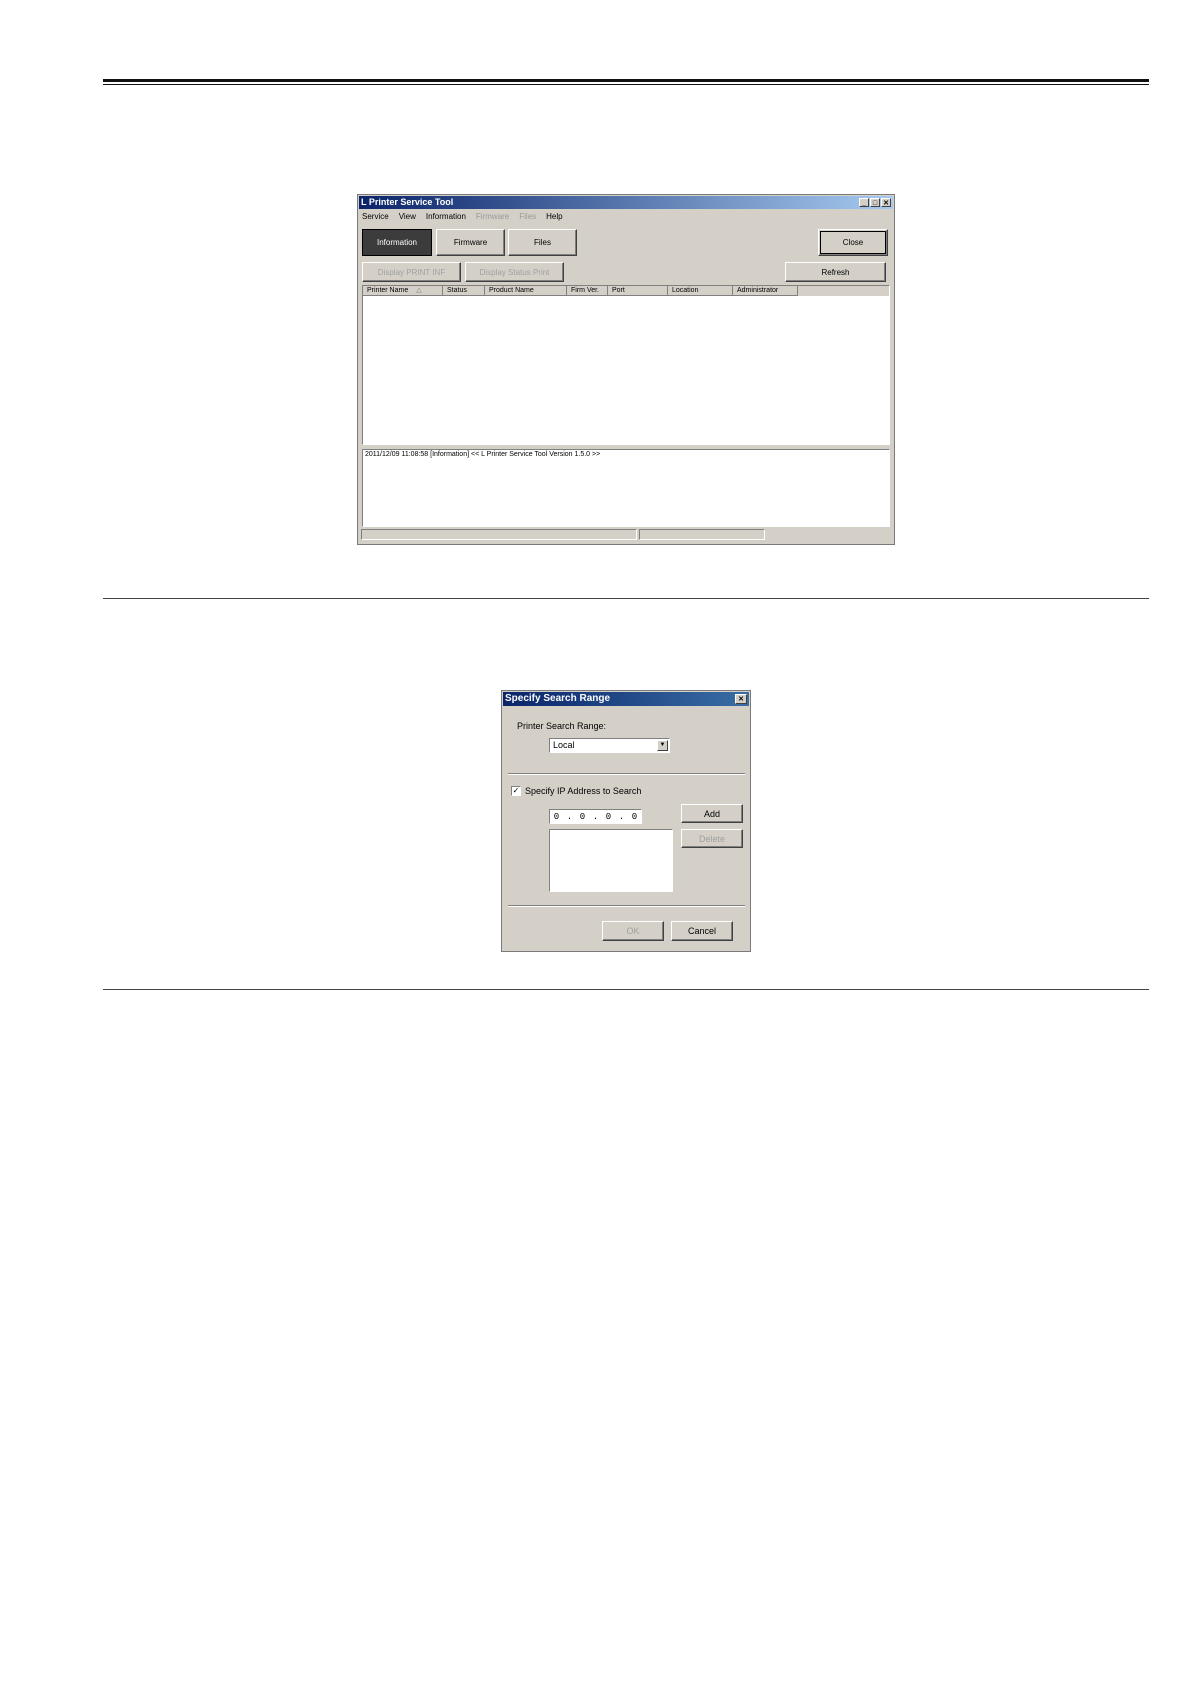 This screenshot has width=1190, height=1684. What do you see at coordinates (609, 745) in the screenshot?
I see `search-range-select: Local ▼` at bounding box center [609, 745].